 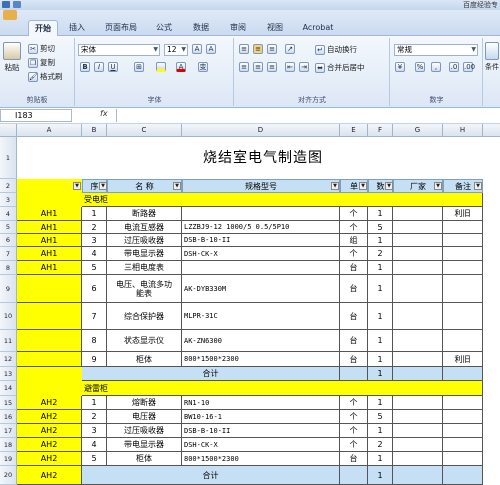 I want to click on col-header-f: F, so click(x=380, y=130).